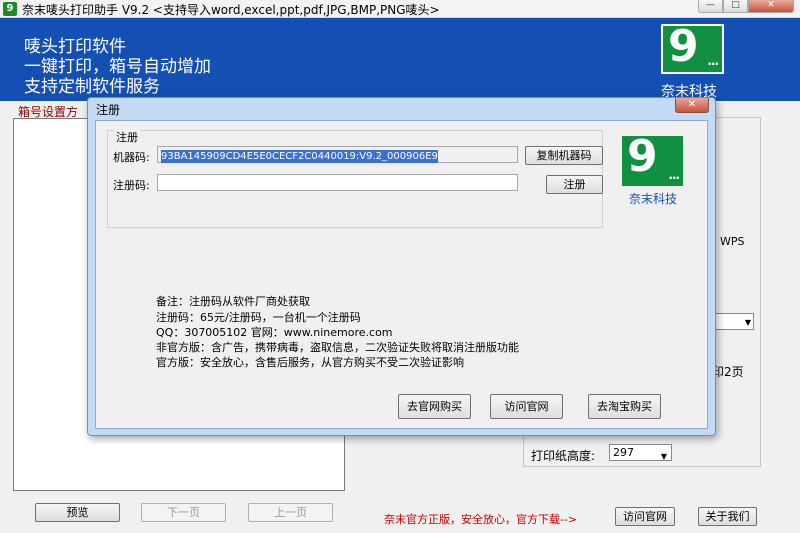  What do you see at coordinates (337, 182) in the screenshot?
I see `register-code-input` at bounding box center [337, 182].